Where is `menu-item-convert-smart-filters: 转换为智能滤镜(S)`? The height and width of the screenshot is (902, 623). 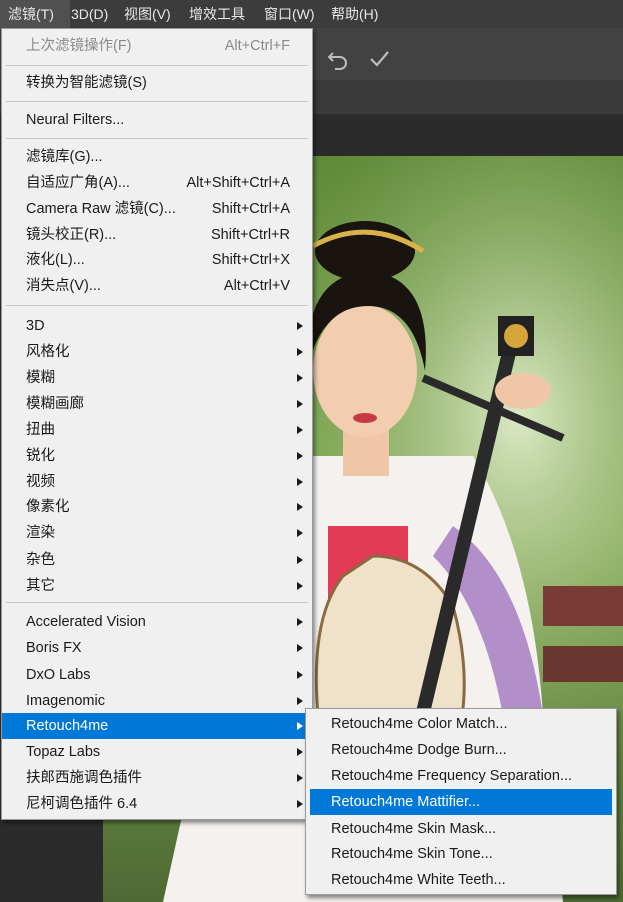 menu-item-convert-smart-filters: 转换为智能滤镜(S) is located at coordinates (157, 83).